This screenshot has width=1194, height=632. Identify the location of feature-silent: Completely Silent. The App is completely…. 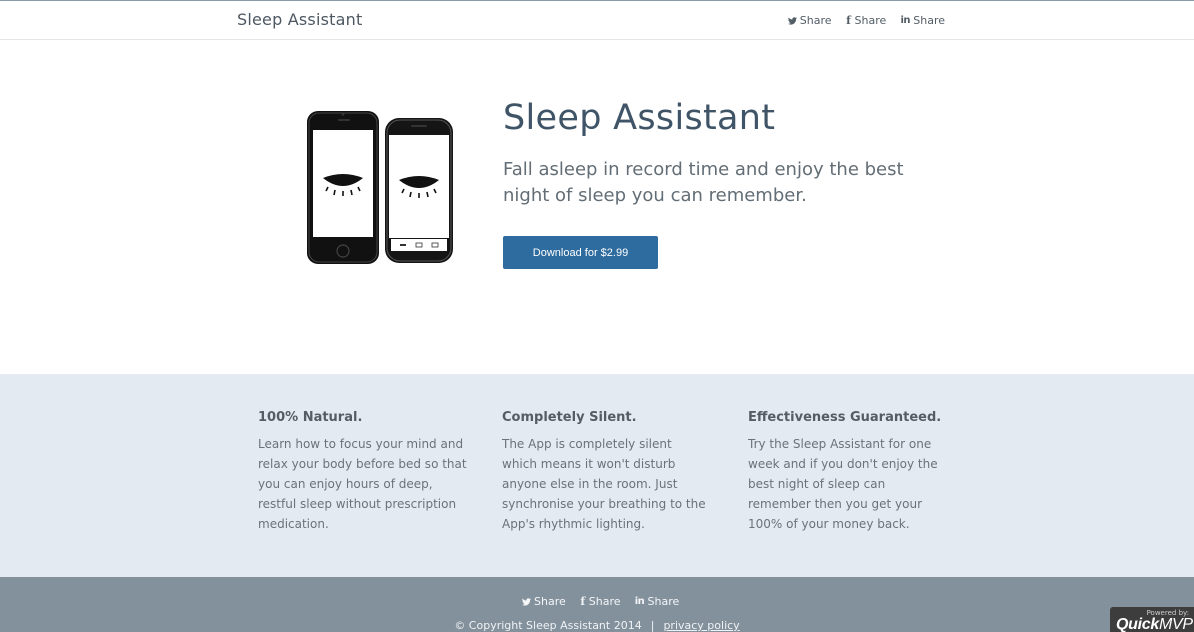
(605, 472).